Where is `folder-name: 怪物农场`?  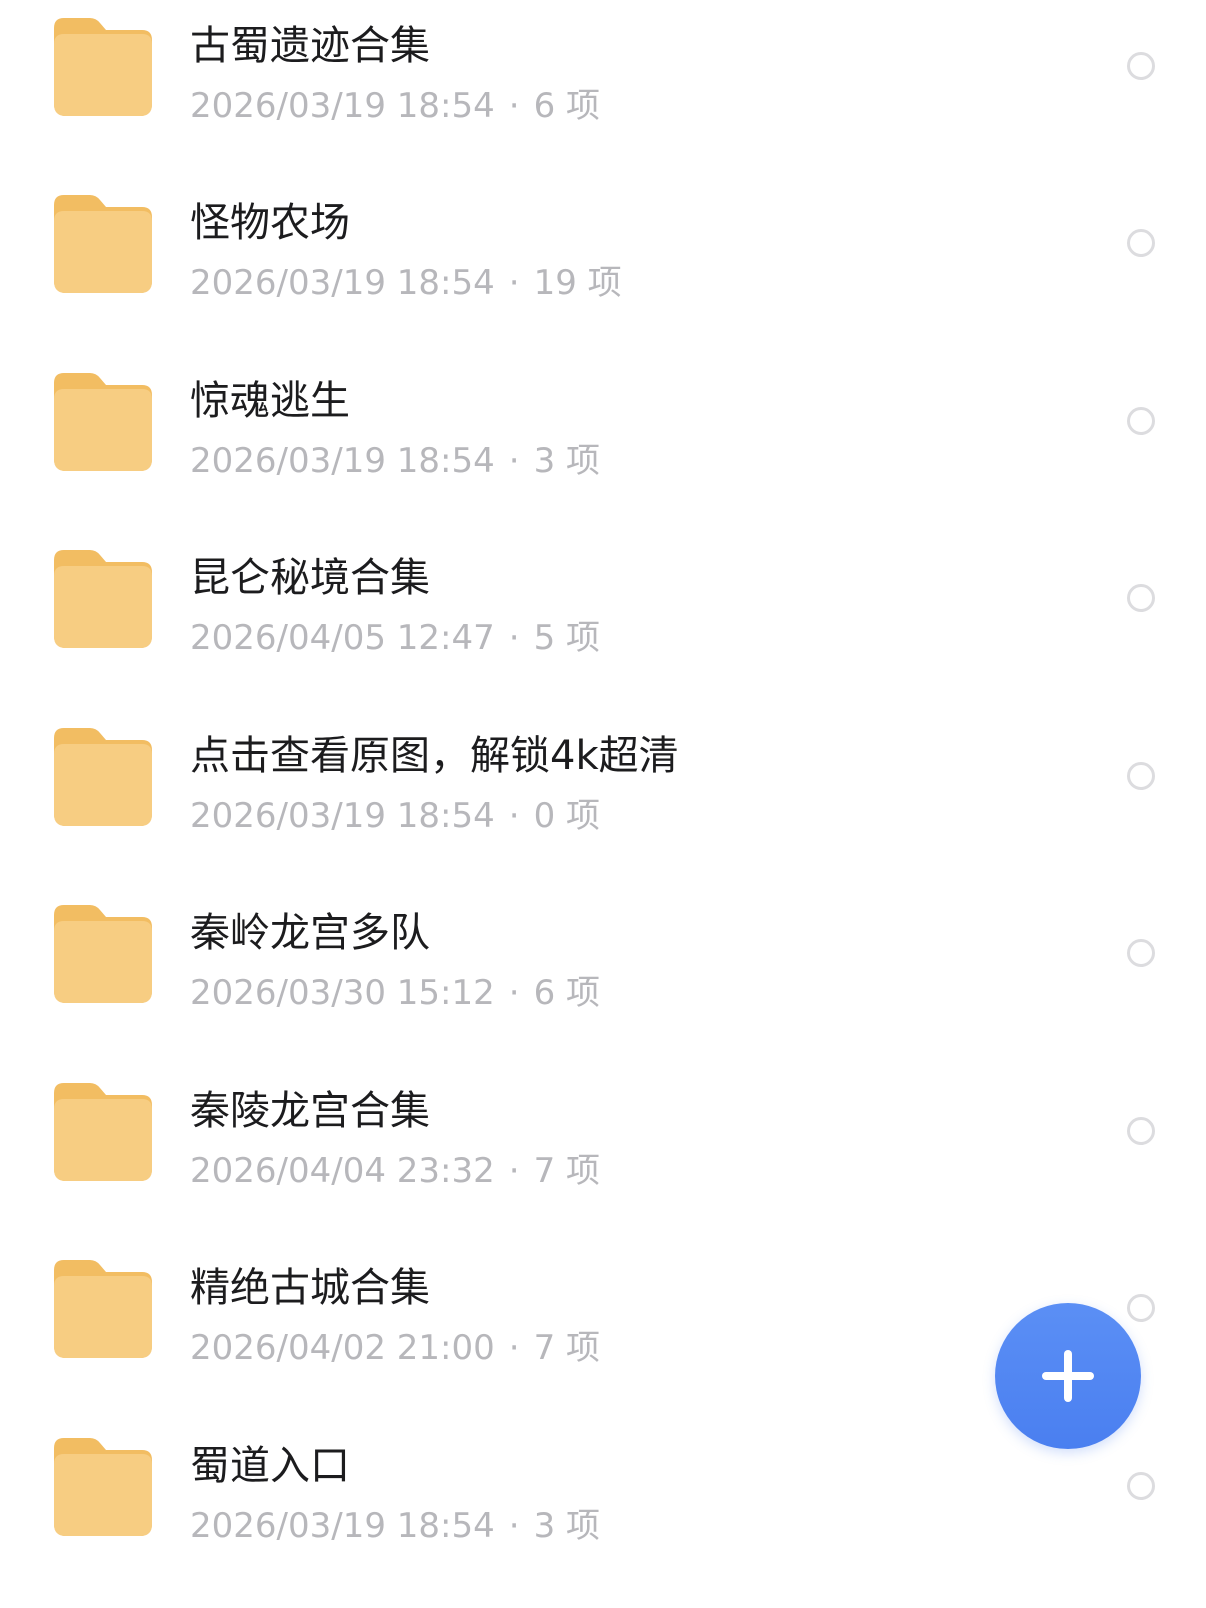 folder-name: 怪物农场 is located at coordinates (270, 223).